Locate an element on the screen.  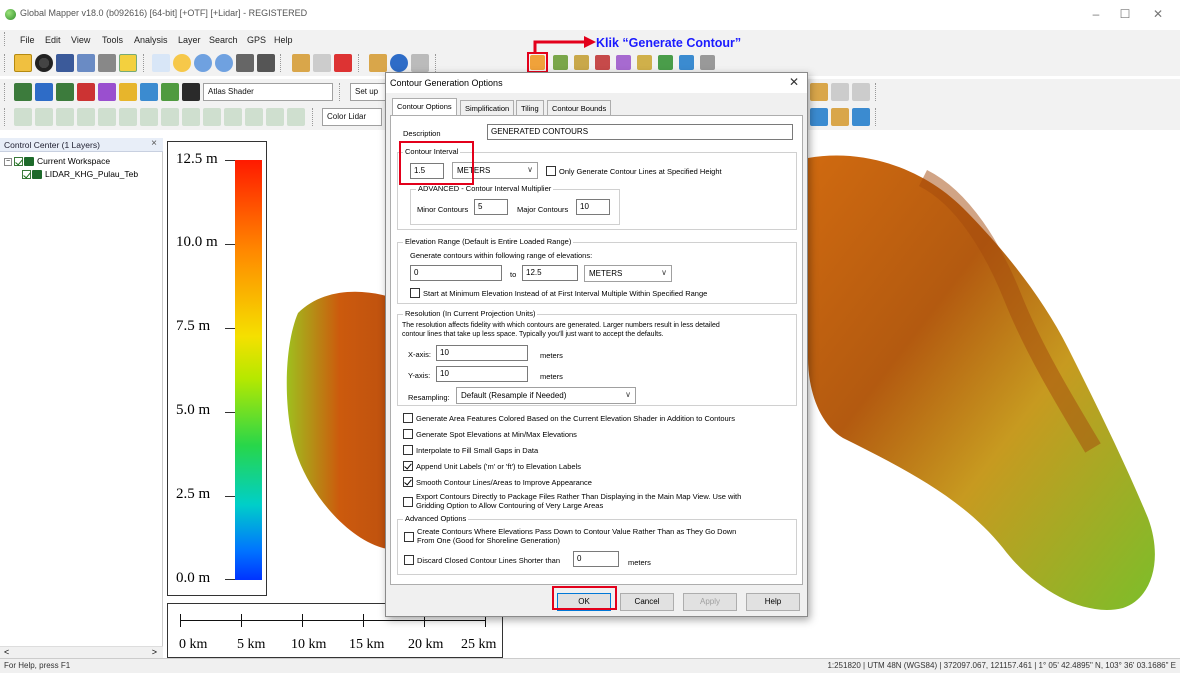
minor-contours-input: 5 is located at coordinates (491, 207).